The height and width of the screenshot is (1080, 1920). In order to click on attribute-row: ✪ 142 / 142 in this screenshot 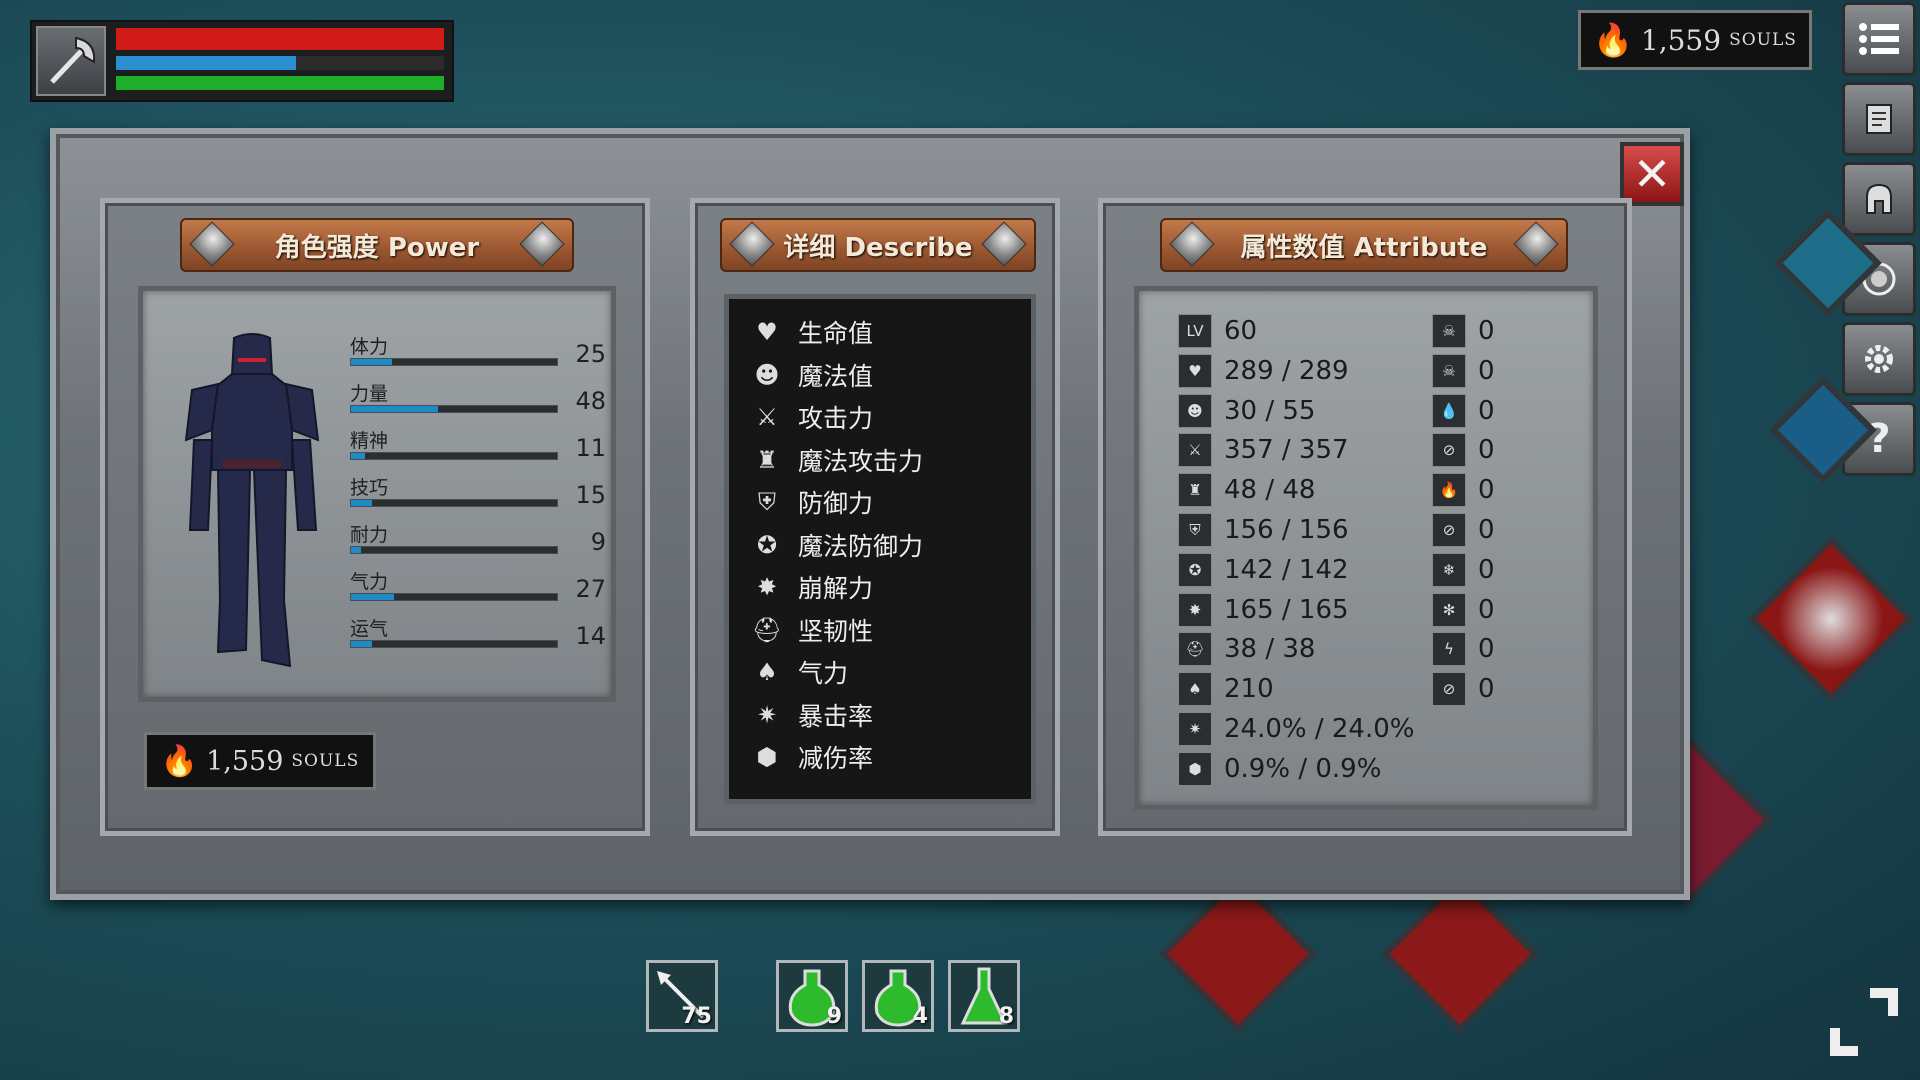, I will do `click(1263, 570)`.